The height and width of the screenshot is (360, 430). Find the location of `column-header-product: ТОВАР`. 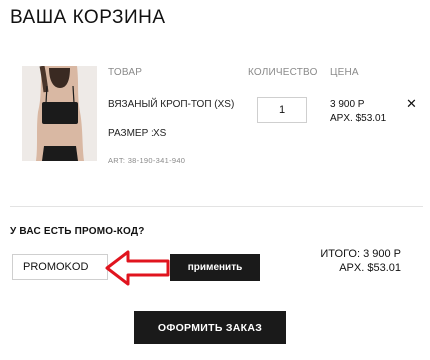

column-header-product: ТОВАР is located at coordinates (125, 72).